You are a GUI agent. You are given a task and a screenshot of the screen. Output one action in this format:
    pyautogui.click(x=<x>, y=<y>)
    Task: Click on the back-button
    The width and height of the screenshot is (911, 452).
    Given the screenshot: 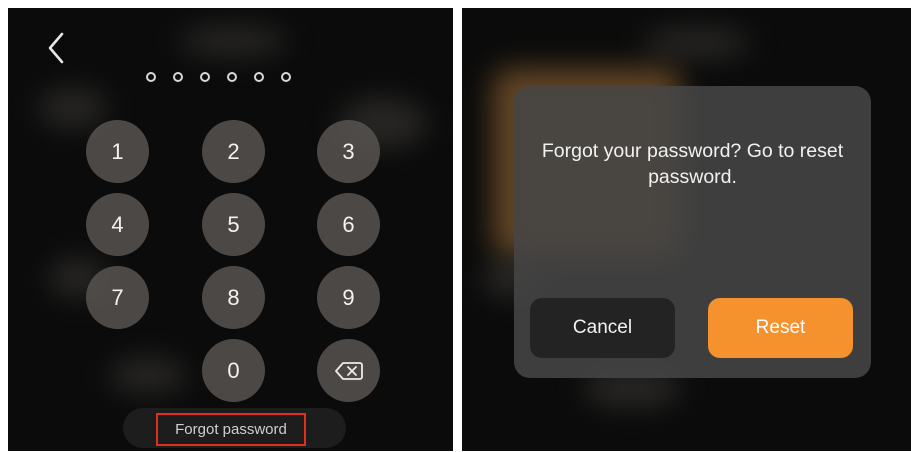 What is the action you would take?
    pyautogui.click(x=57, y=48)
    